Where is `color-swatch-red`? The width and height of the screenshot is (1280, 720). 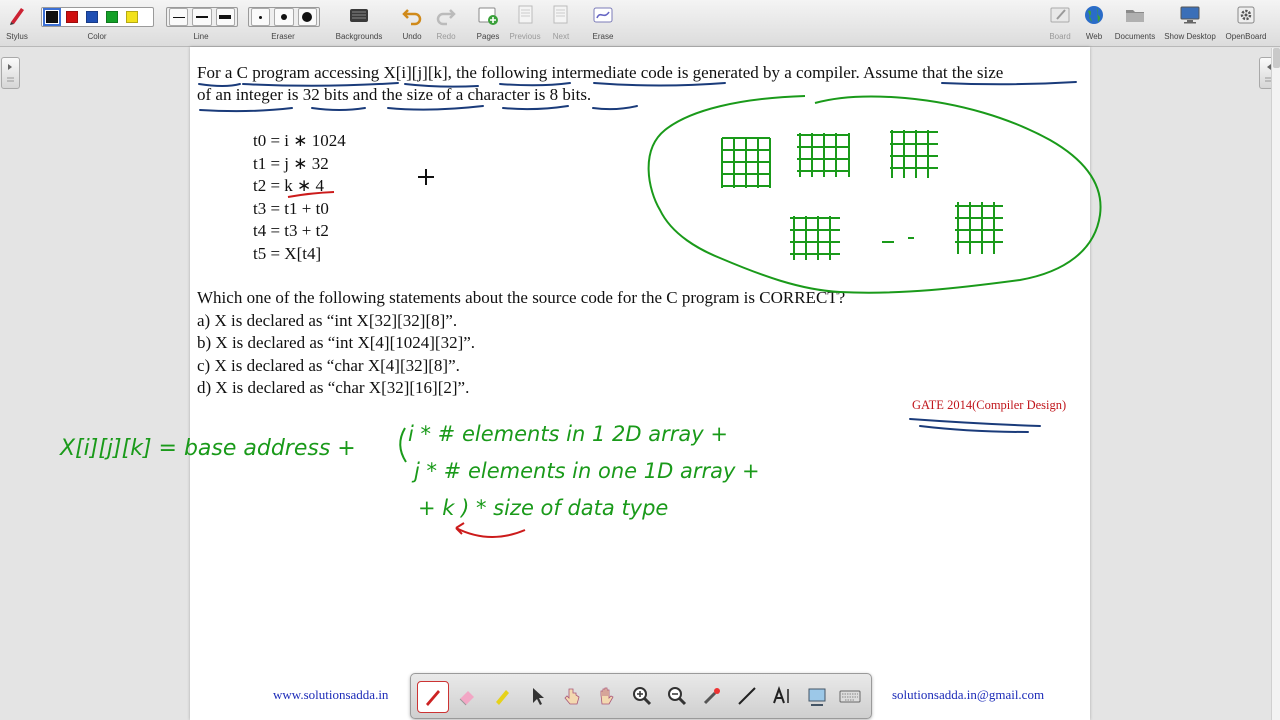 color-swatch-red is located at coordinates (72, 17).